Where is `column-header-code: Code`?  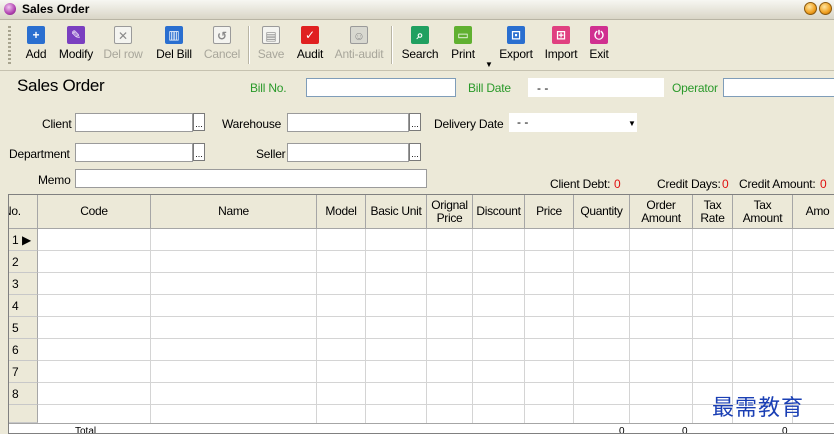
column-header-code: Code is located at coordinates (94, 212).